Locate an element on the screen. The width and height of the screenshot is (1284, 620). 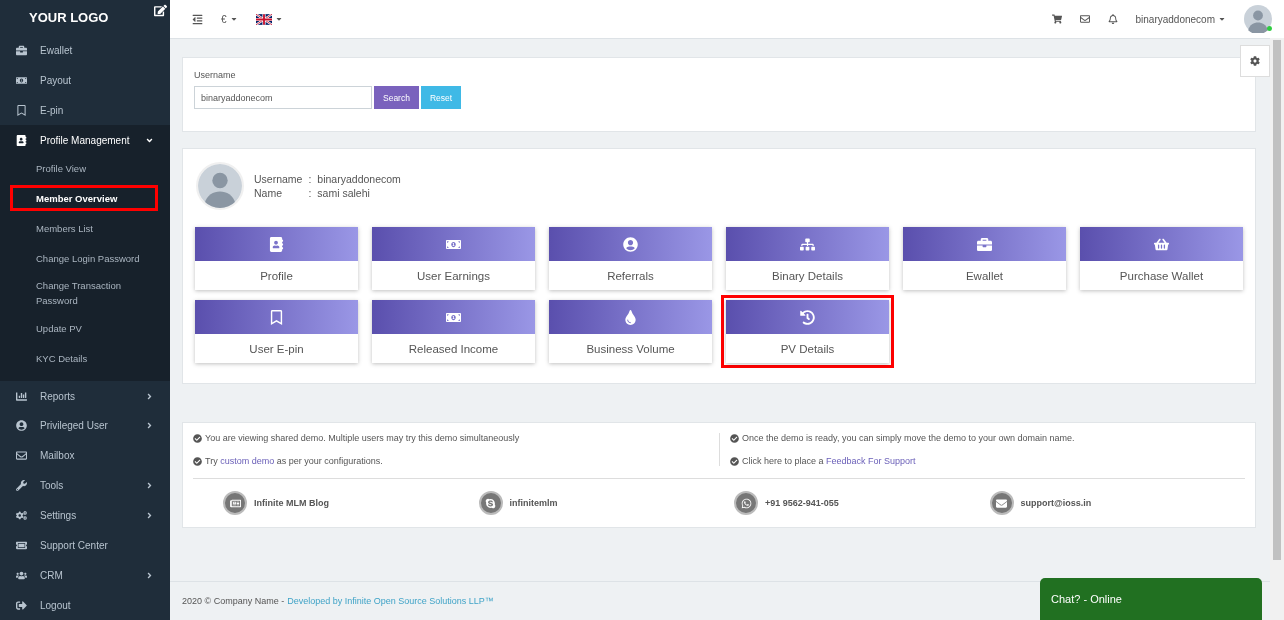
whatsapp-icon is located at coordinates (746, 503).